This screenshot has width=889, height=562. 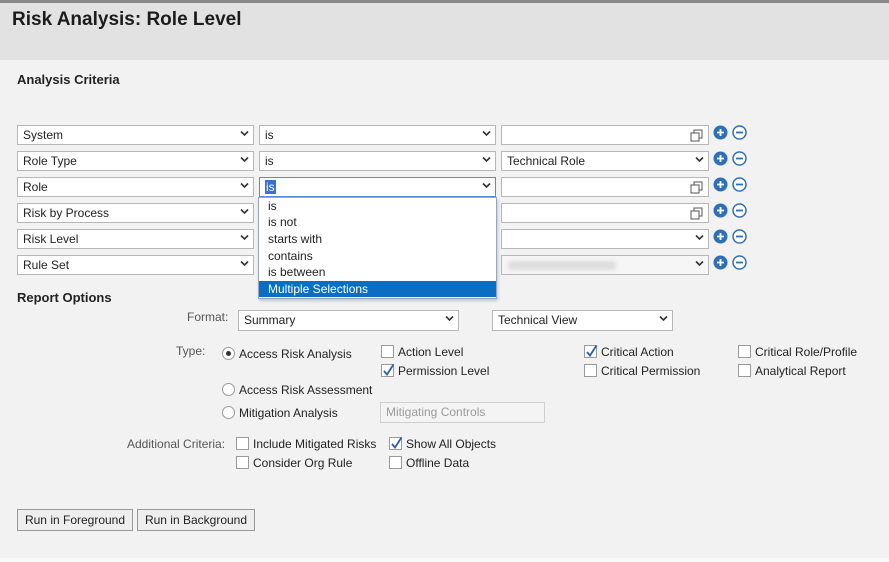 I want to click on show-all-objects-checkbox, so click(x=396, y=443).